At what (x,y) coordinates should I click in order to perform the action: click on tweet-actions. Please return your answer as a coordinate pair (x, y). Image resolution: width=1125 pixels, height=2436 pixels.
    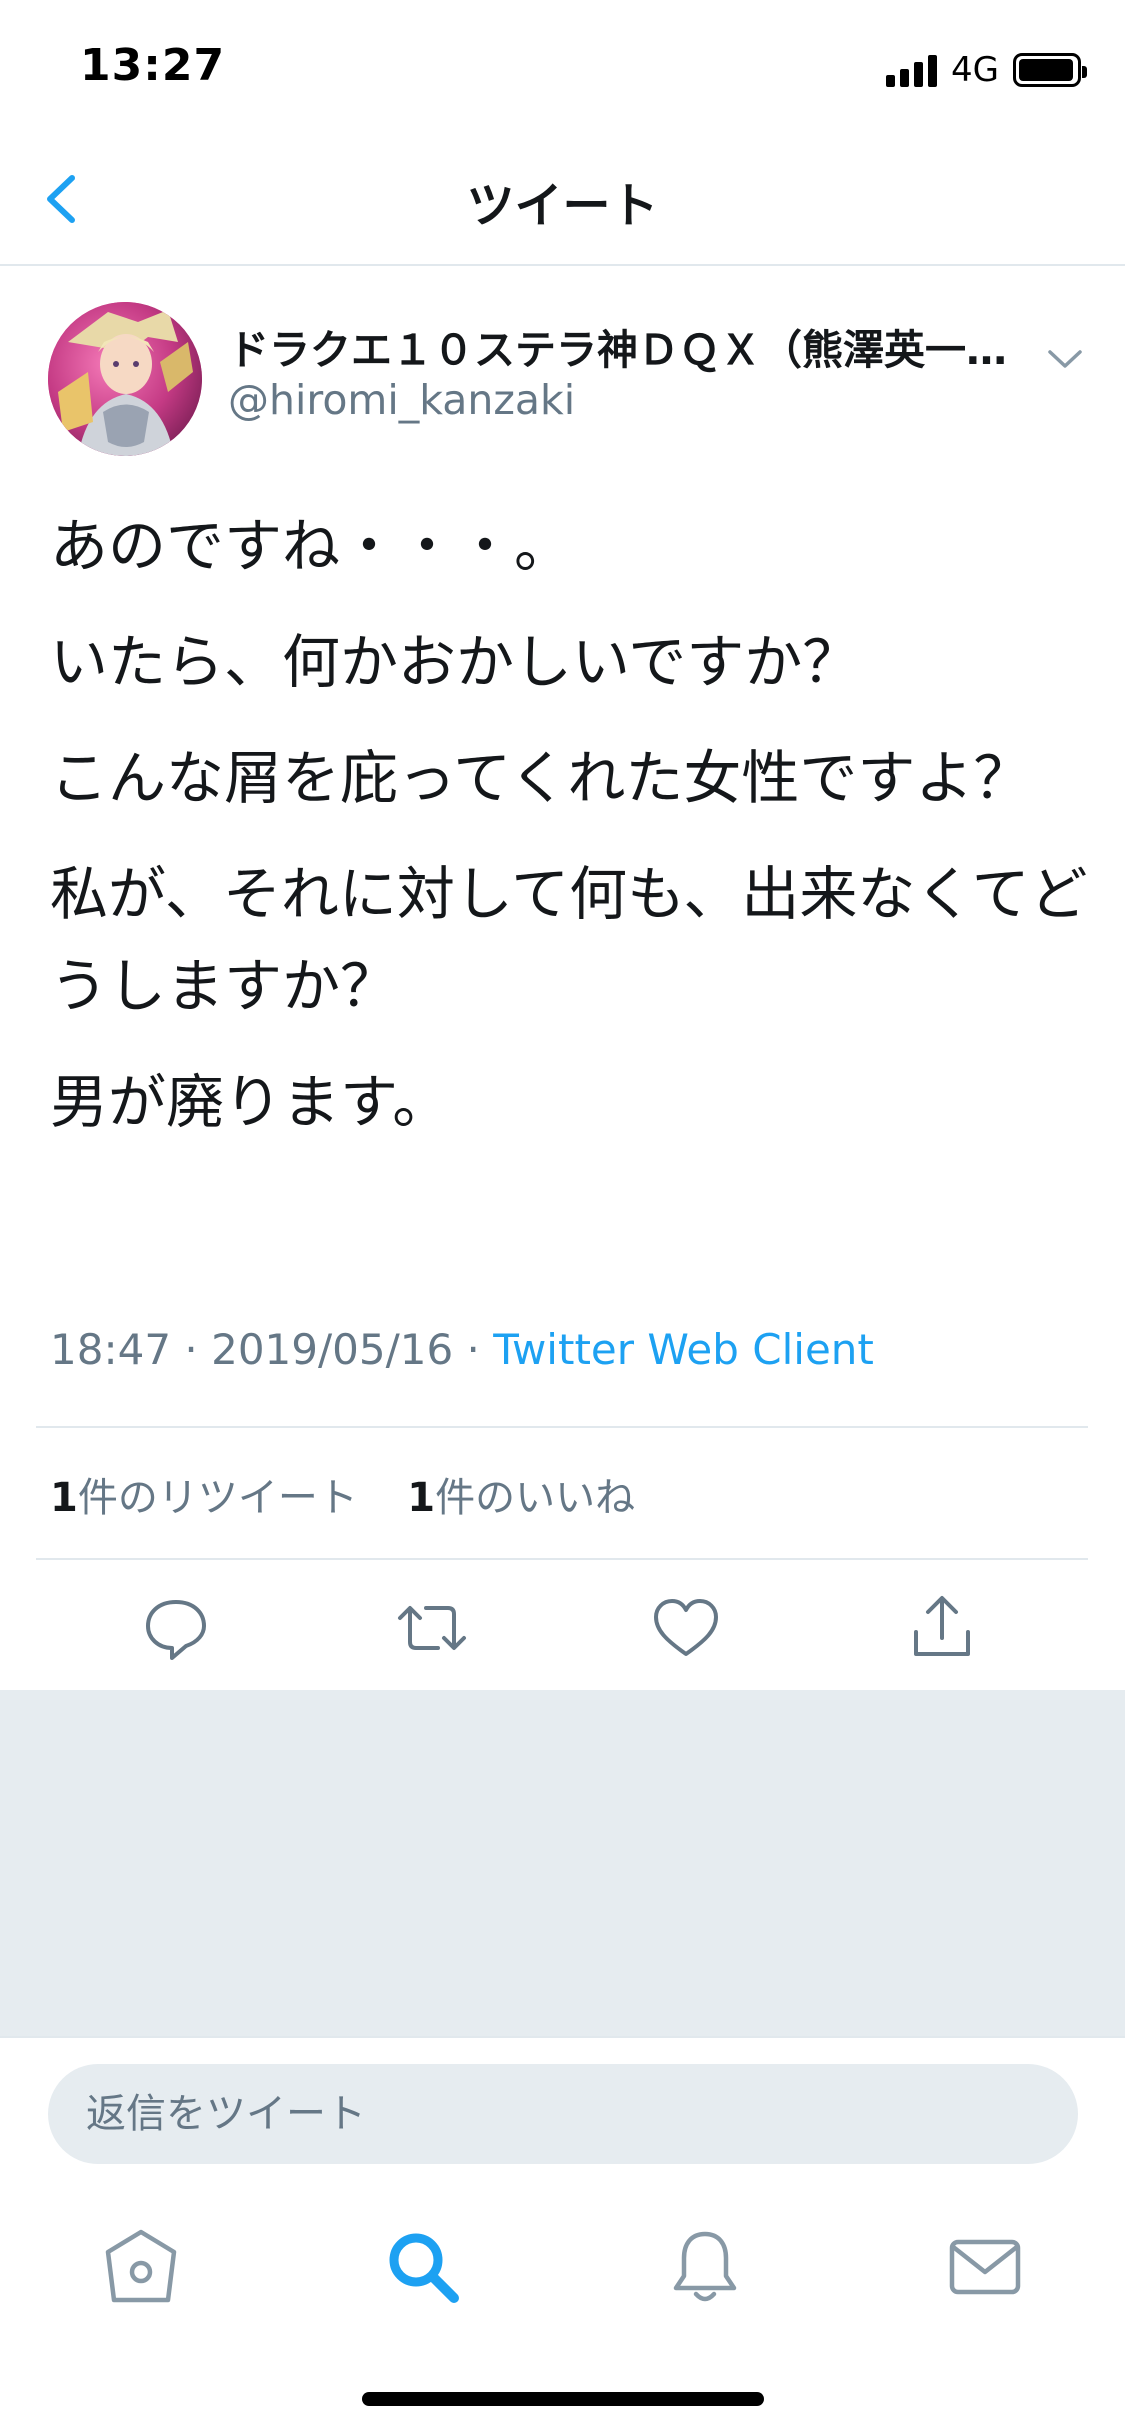
    Looking at the image, I should click on (562, 1625).